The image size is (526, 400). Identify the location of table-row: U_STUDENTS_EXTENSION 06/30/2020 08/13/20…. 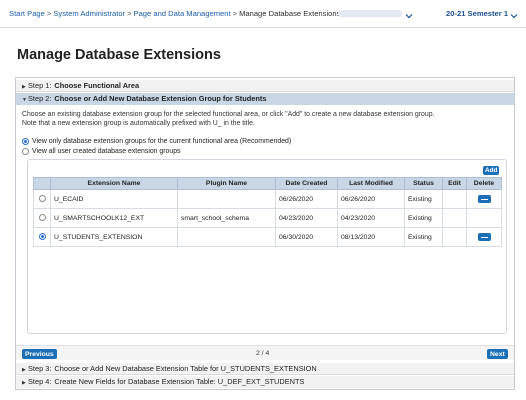
(267, 237).